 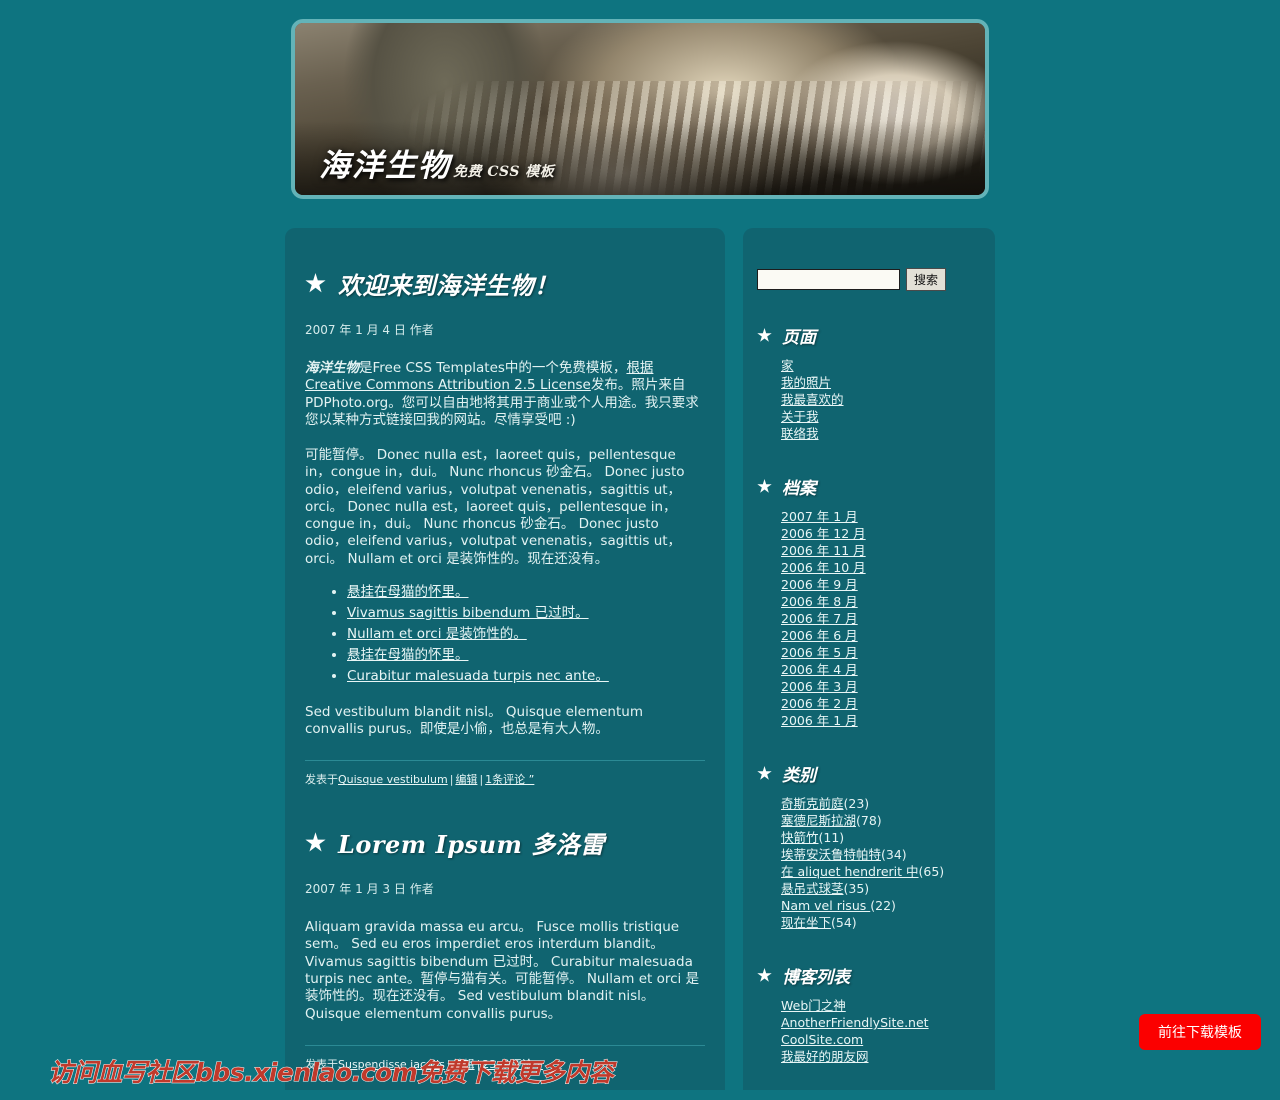 What do you see at coordinates (881, 567) in the screenshot?
I see `list-item: 2006 年 10 月` at bounding box center [881, 567].